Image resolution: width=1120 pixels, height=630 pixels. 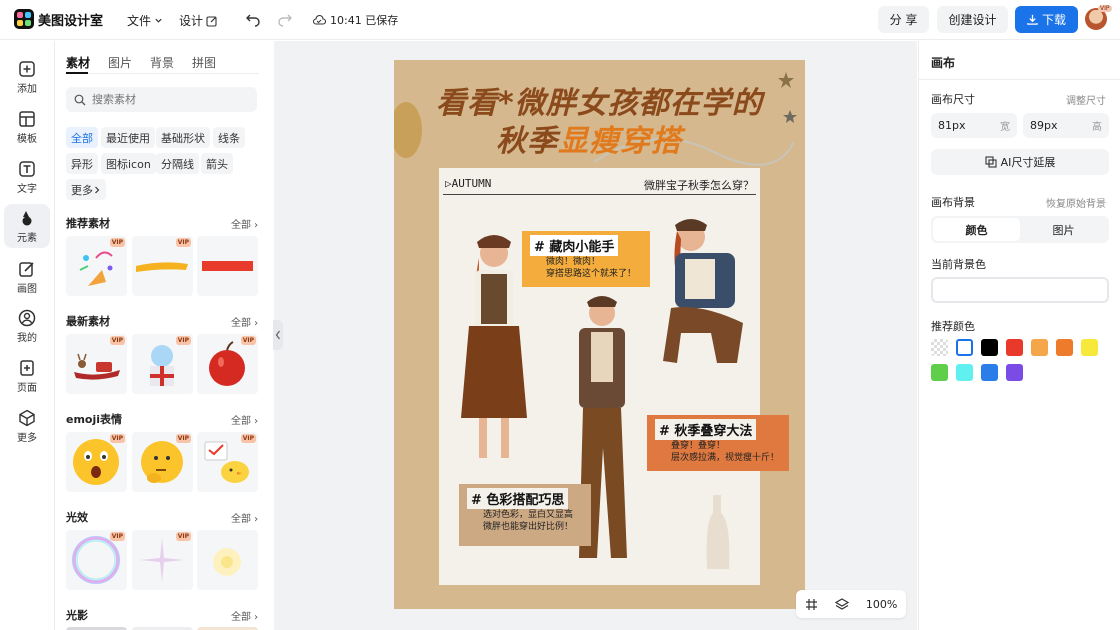 What do you see at coordinates (167, 99) in the screenshot?
I see `search-input` at bounding box center [167, 99].